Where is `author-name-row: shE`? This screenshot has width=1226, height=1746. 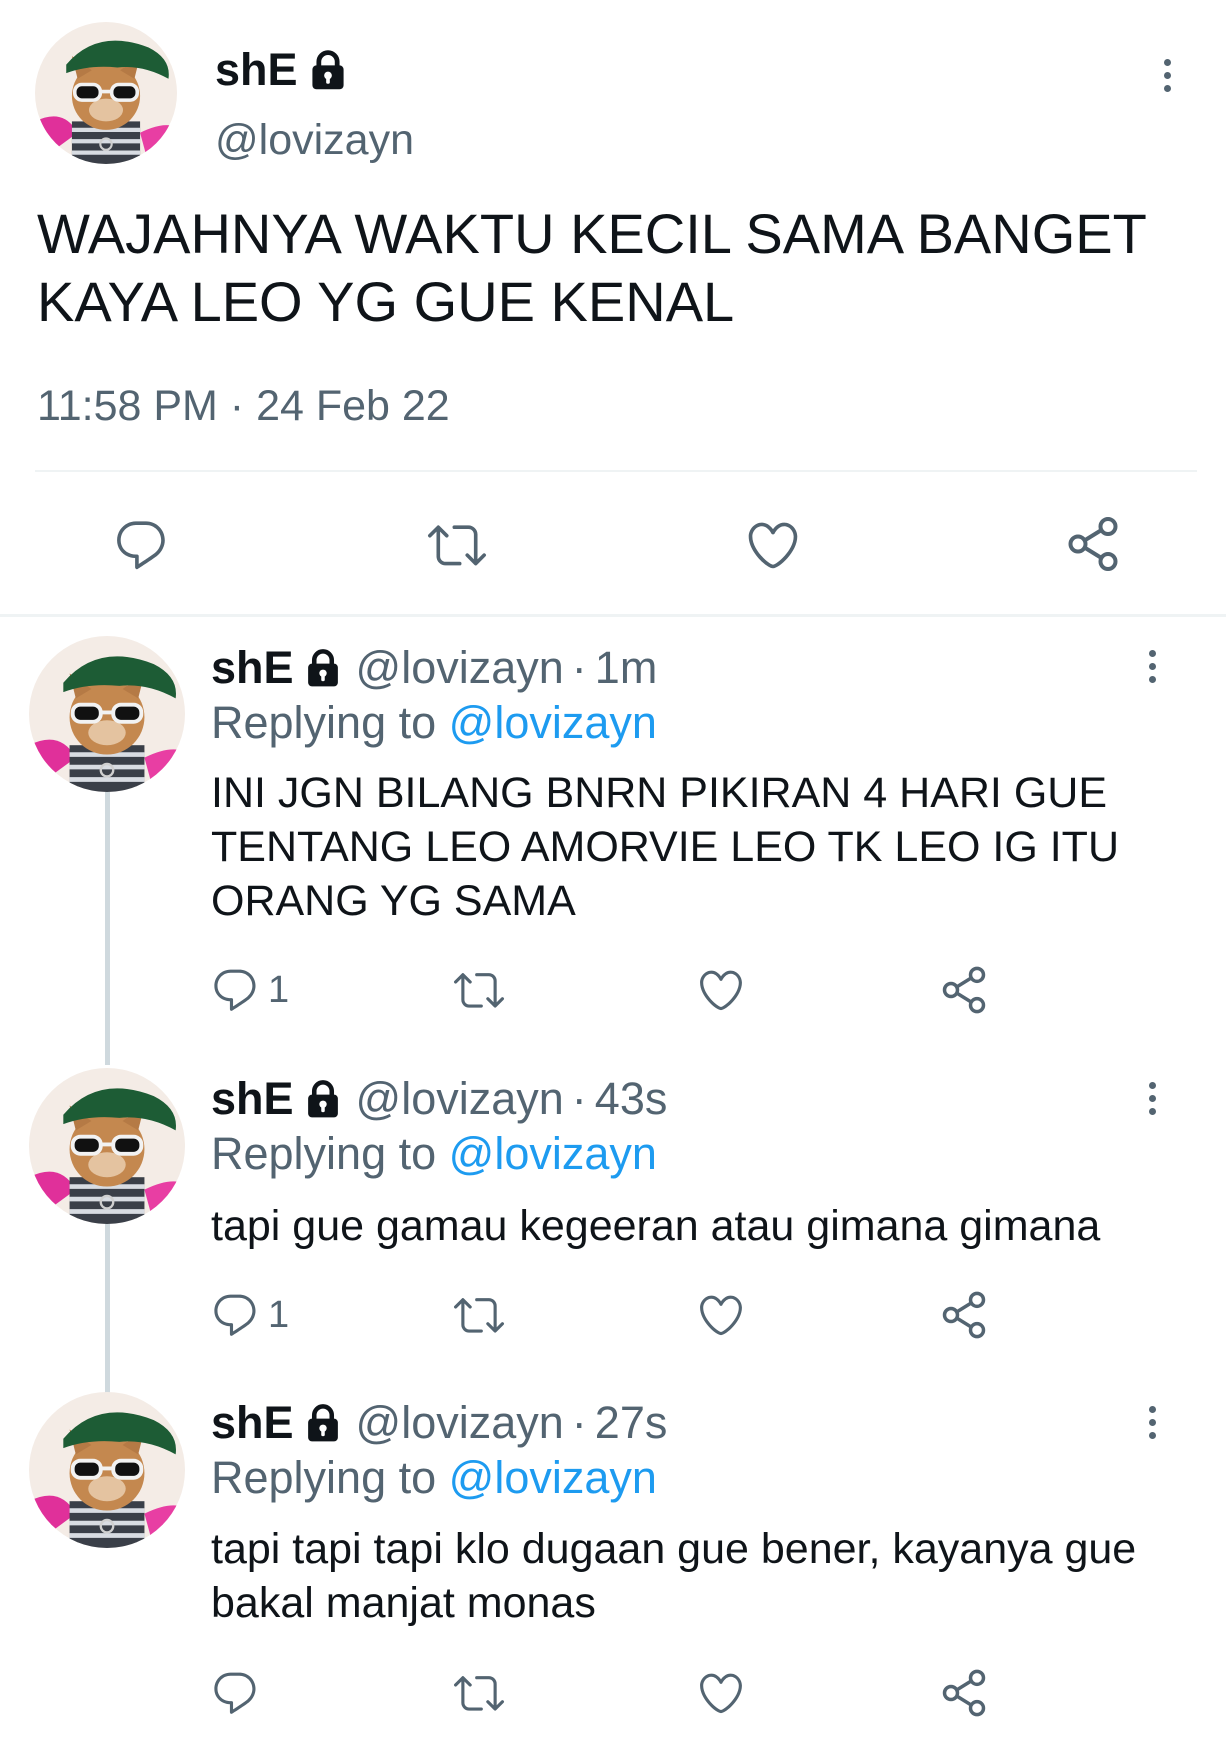 author-name-row: shE is located at coordinates (282, 70).